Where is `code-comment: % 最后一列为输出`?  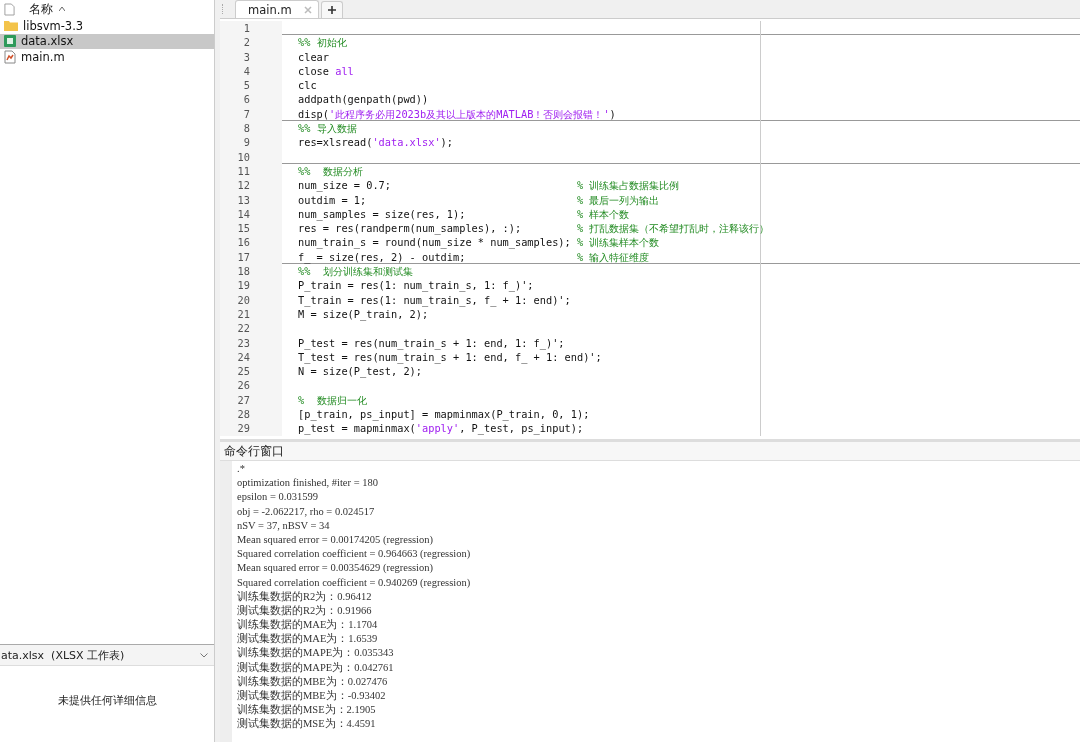
code-comment: % 最后一列为输出 is located at coordinates (618, 199).